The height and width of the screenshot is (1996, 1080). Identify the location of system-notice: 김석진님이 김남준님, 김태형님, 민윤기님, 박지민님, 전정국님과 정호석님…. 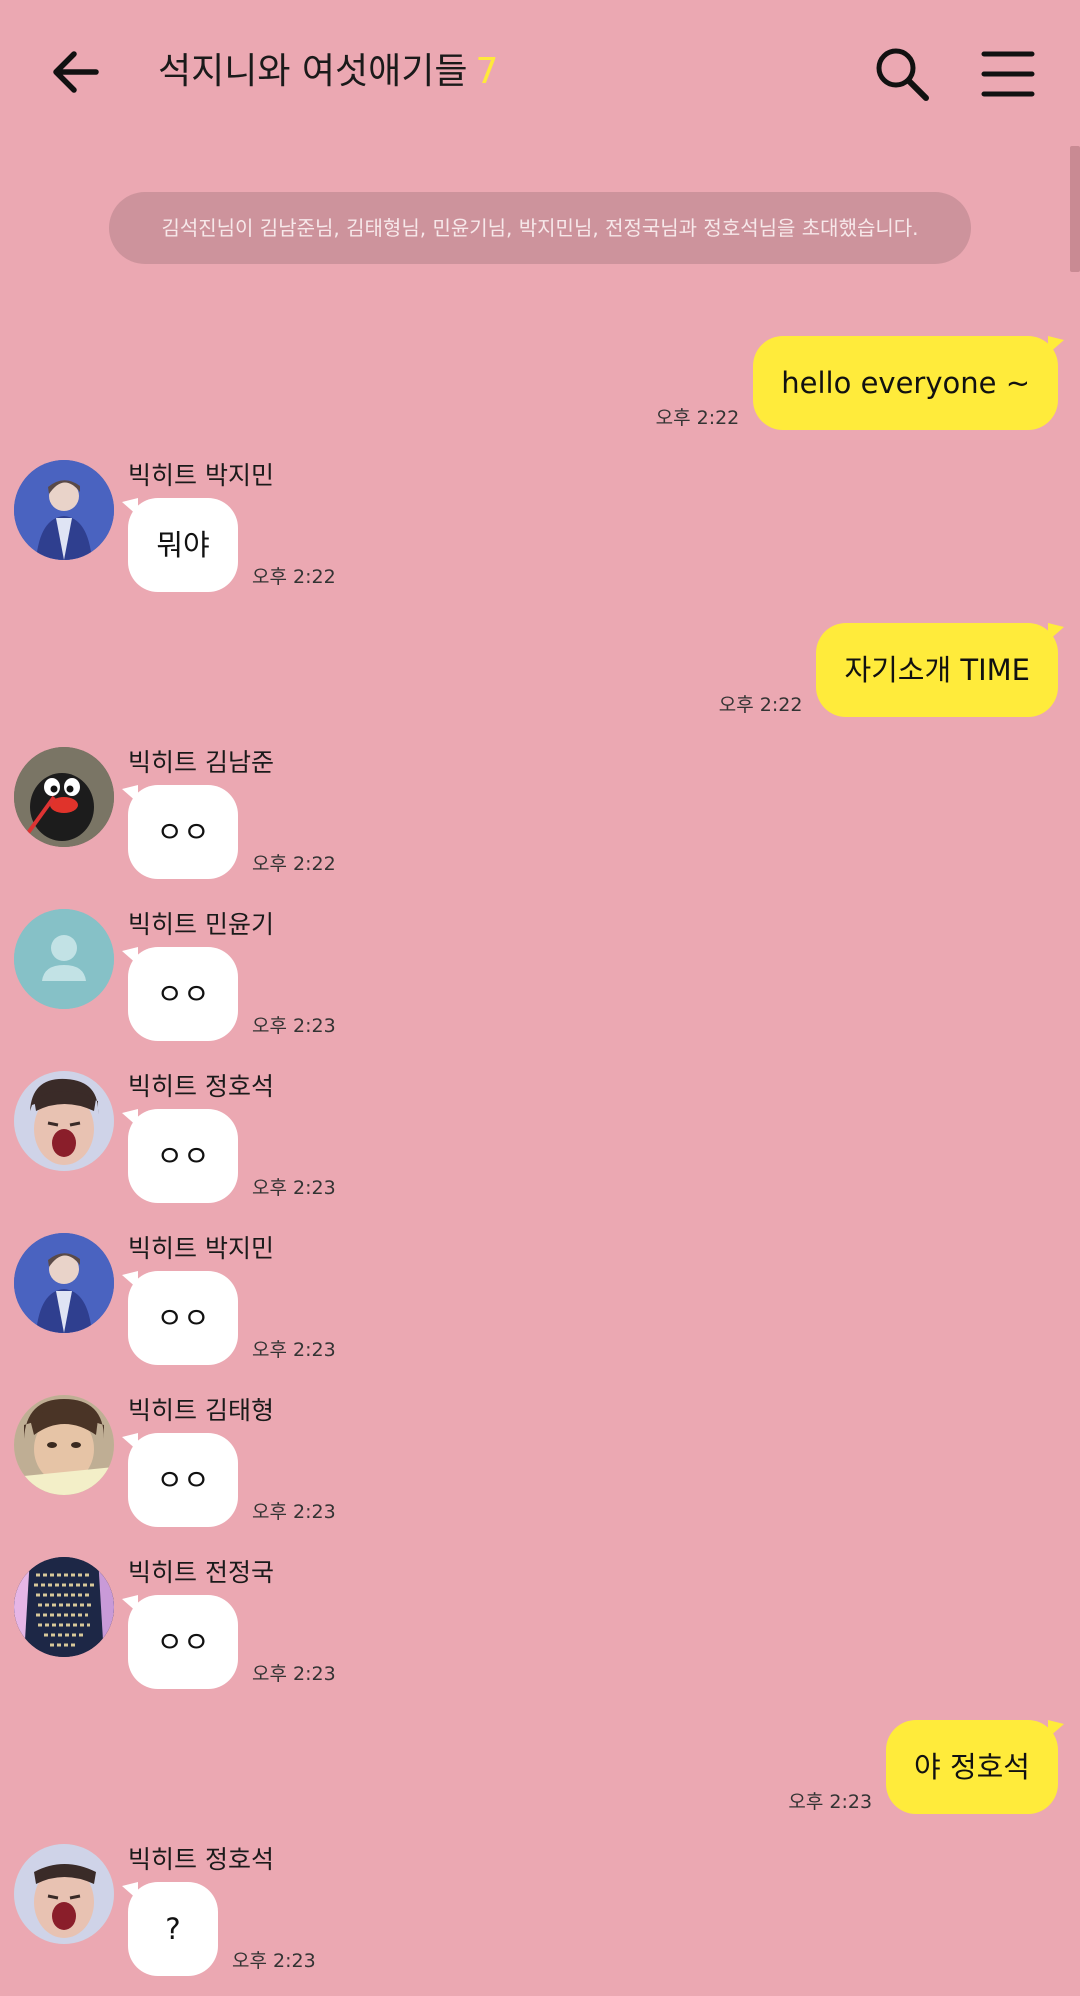
(540, 228).